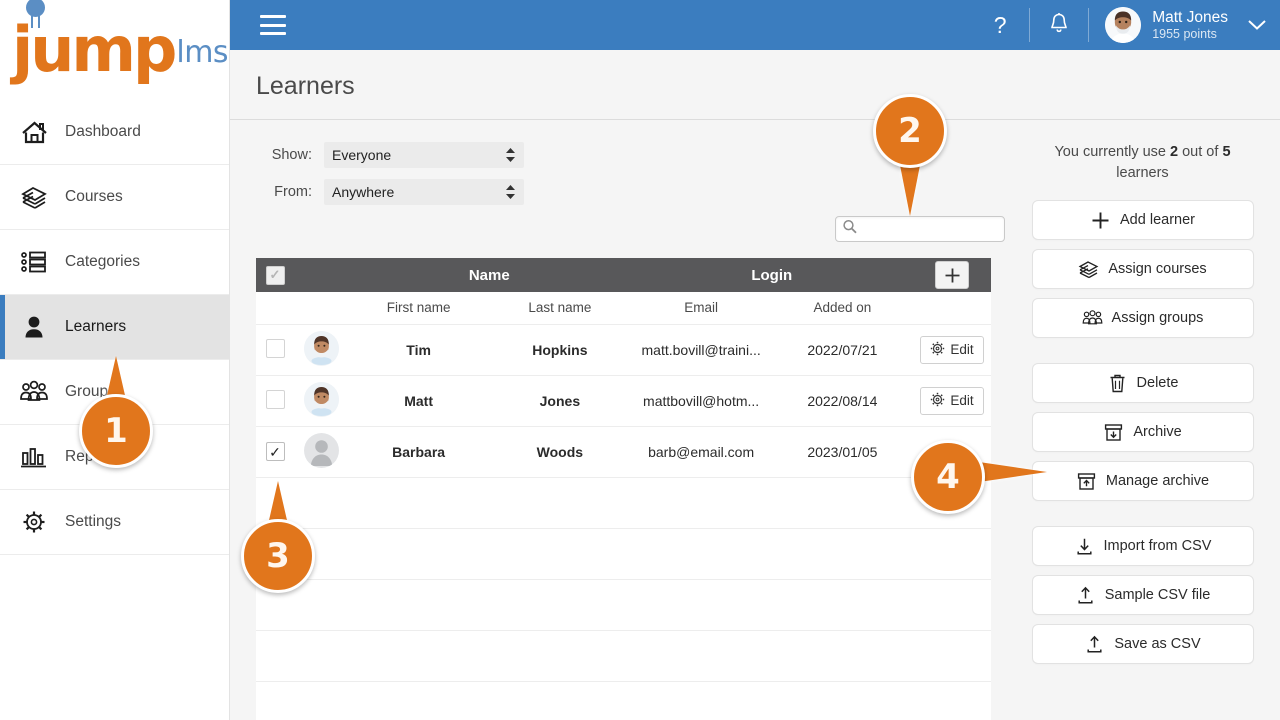 This screenshot has width=1280, height=720. What do you see at coordinates (419, 401) in the screenshot?
I see `cell-first-name: Matt` at bounding box center [419, 401].